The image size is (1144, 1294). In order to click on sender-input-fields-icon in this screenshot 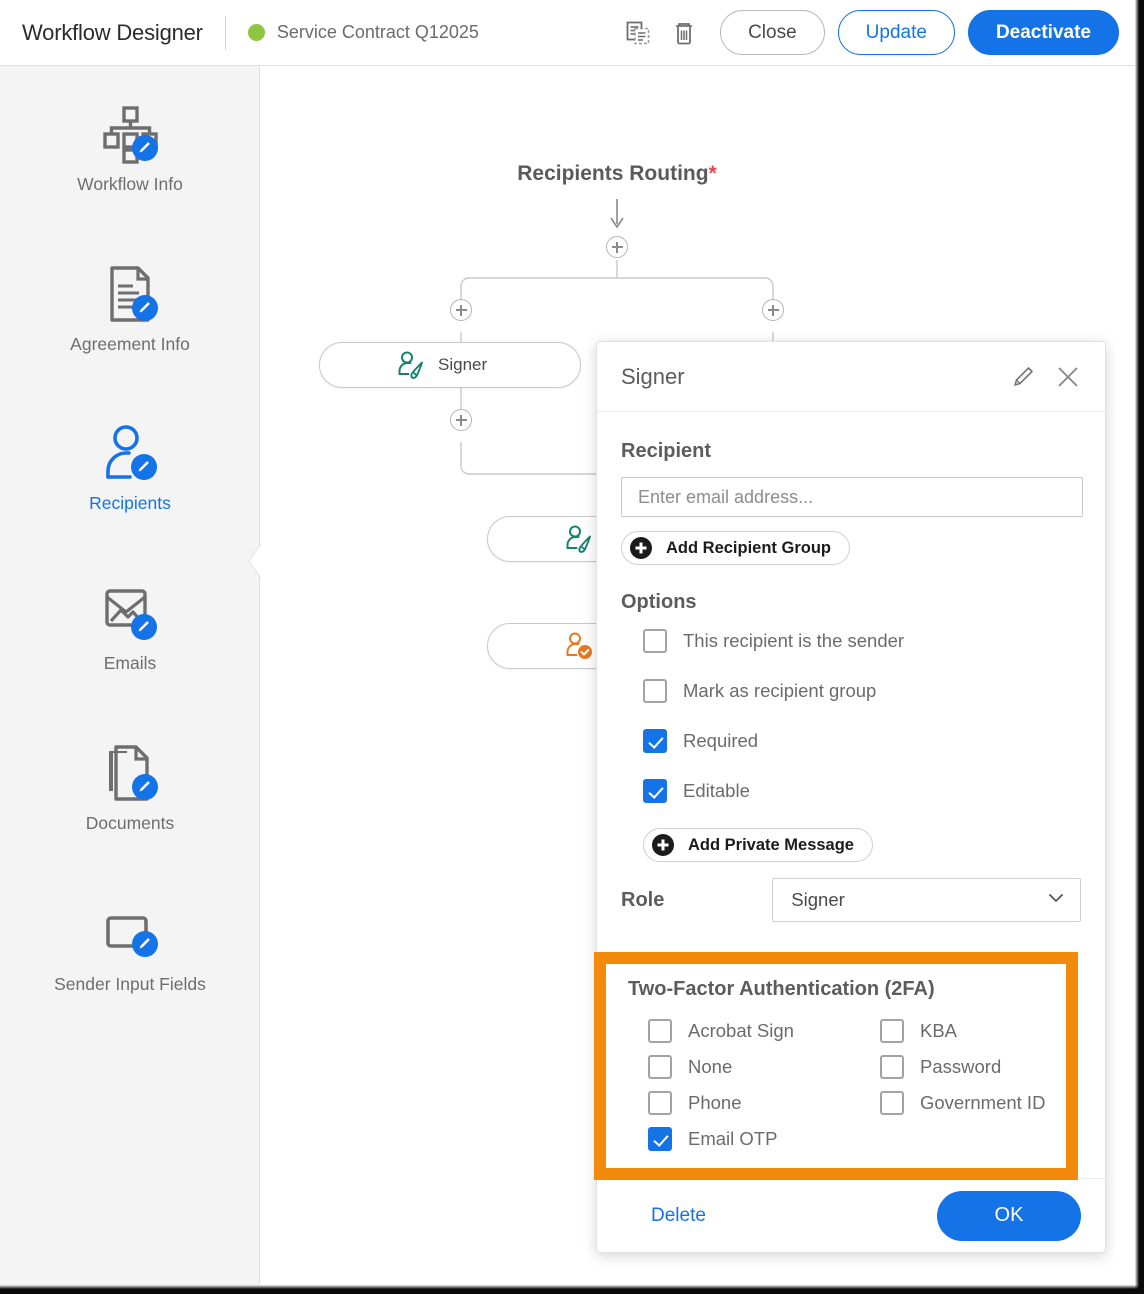, I will do `click(130, 935)`.